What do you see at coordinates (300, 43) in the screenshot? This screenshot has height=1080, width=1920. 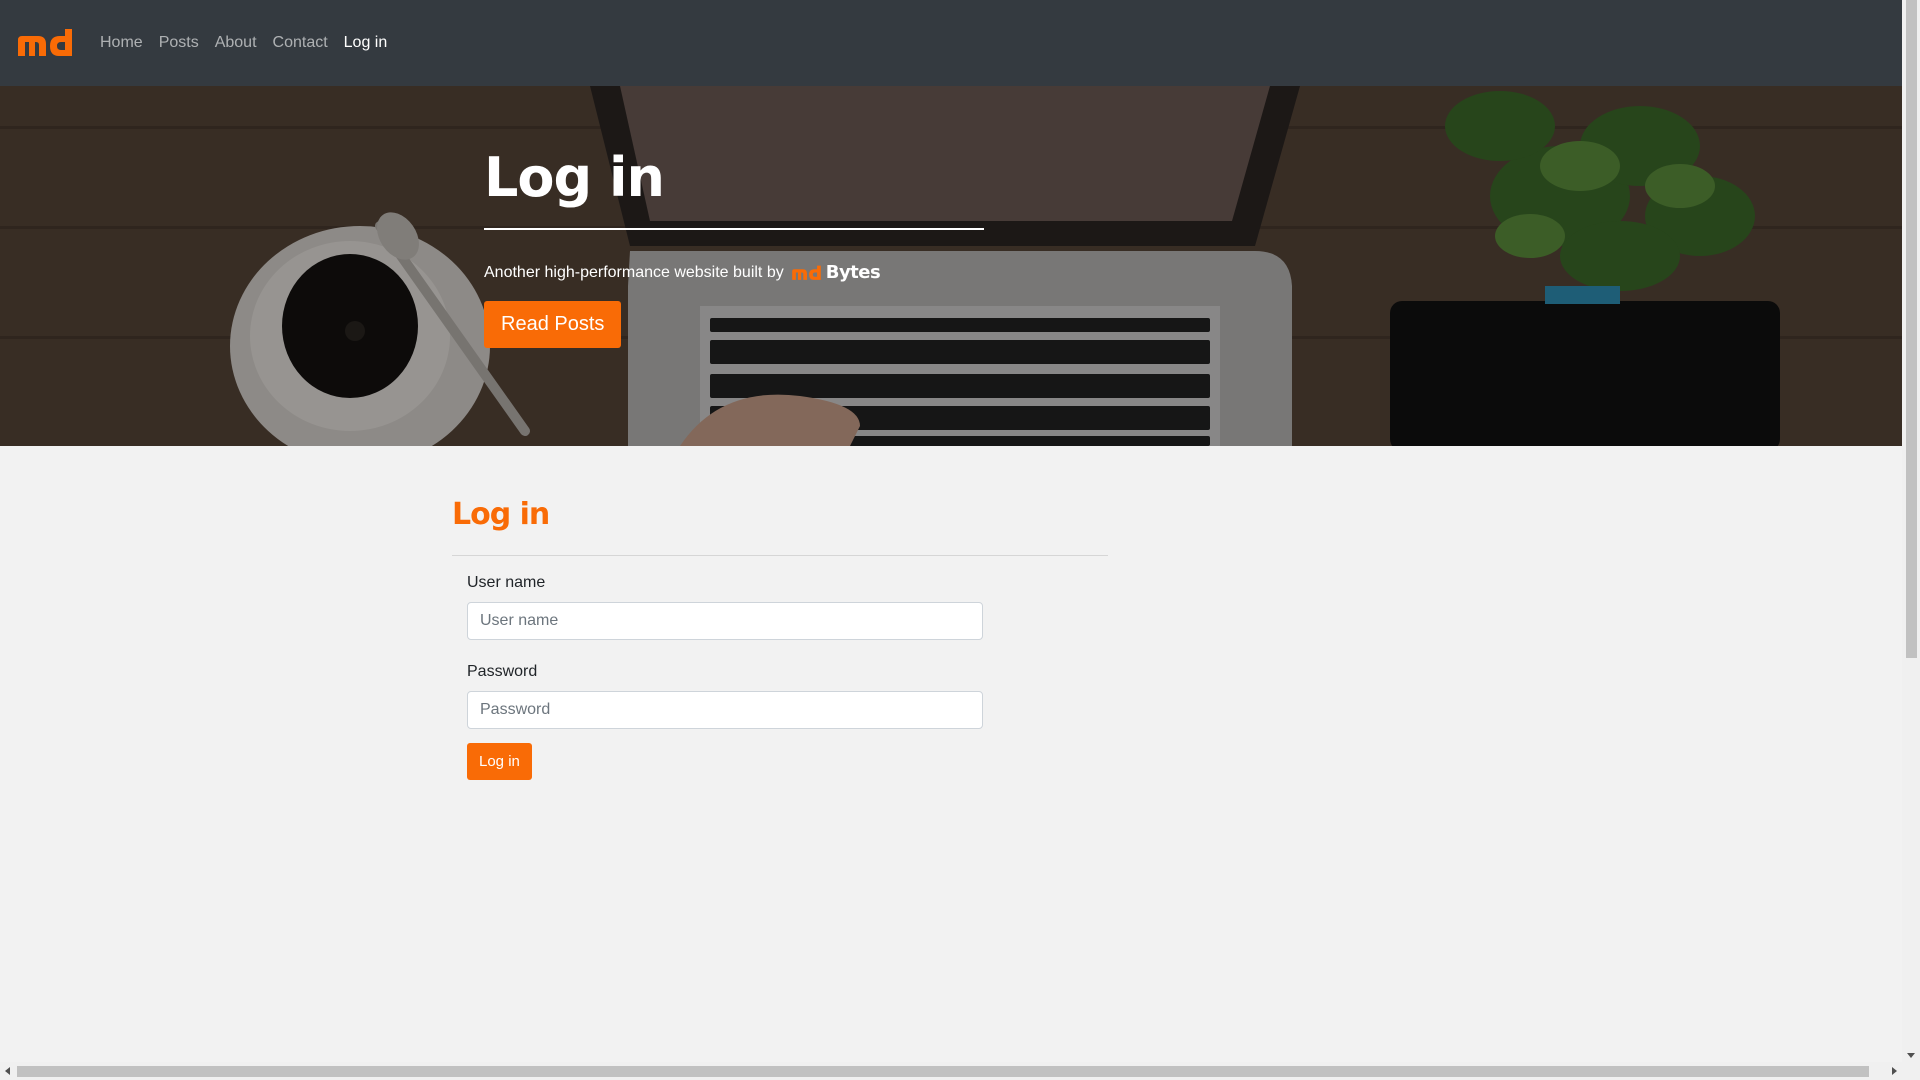 I see `nav-link-contact: Contact` at bounding box center [300, 43].